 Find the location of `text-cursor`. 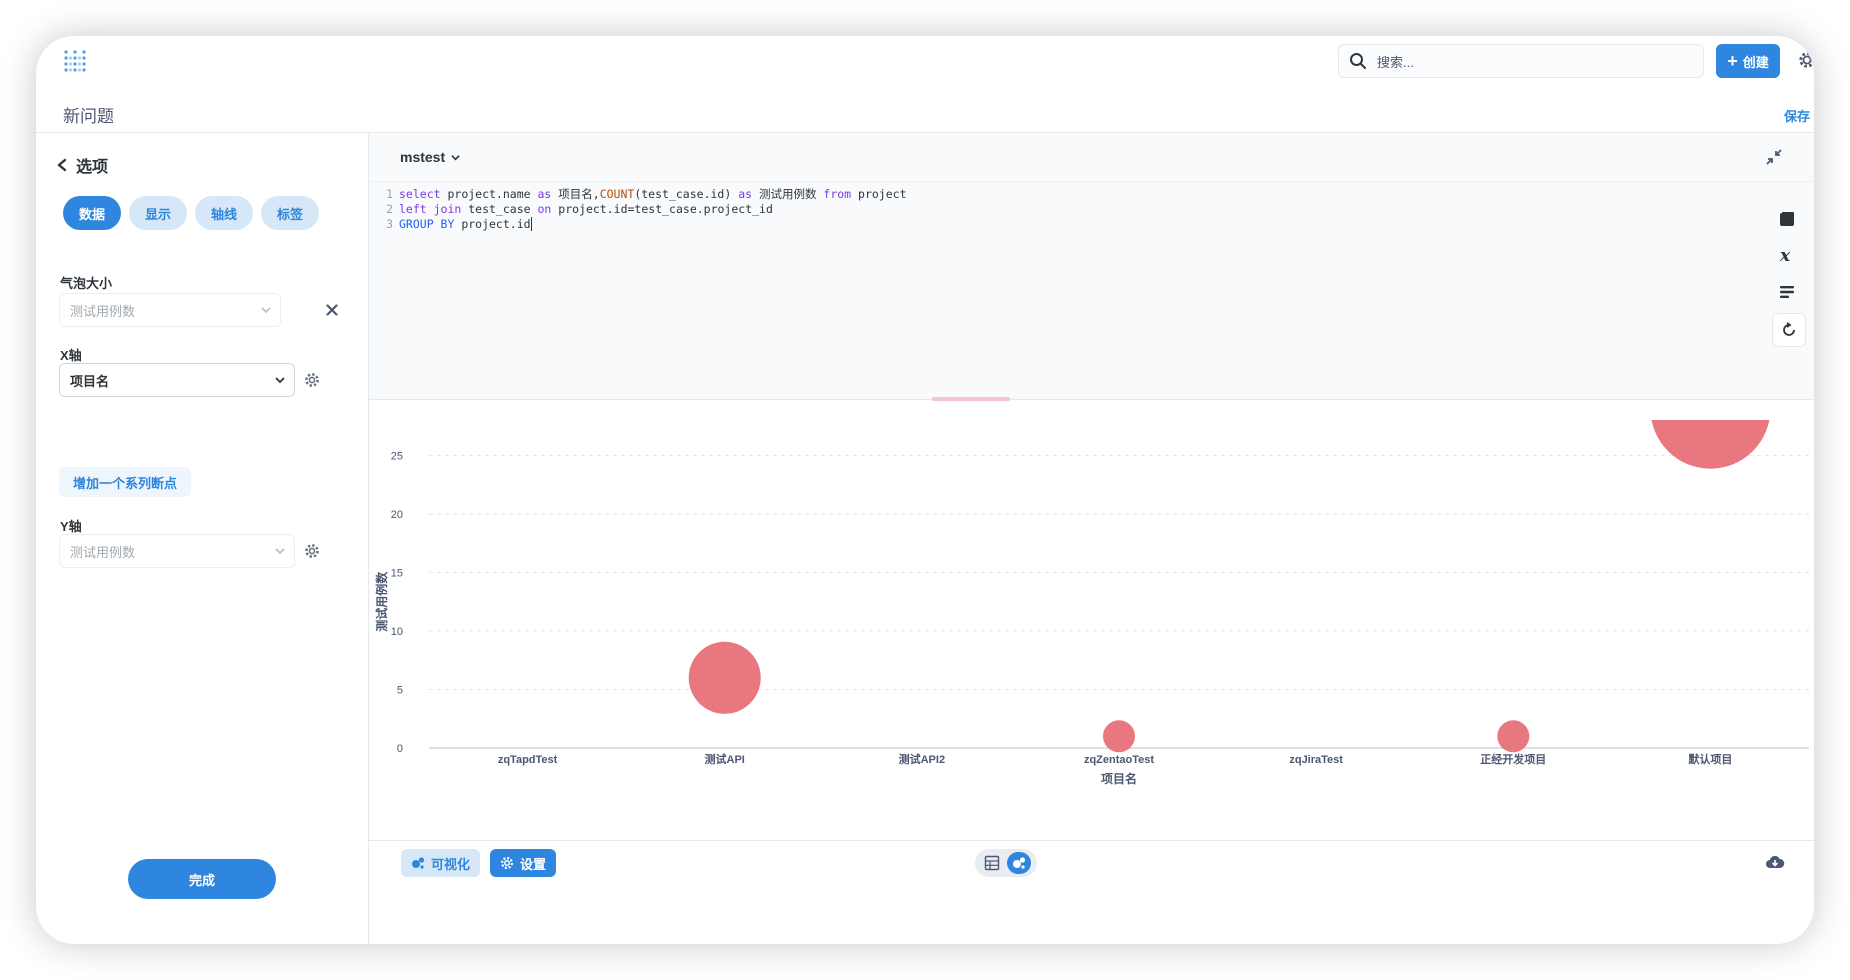

text-cursor is located at coordinates (531, 224).